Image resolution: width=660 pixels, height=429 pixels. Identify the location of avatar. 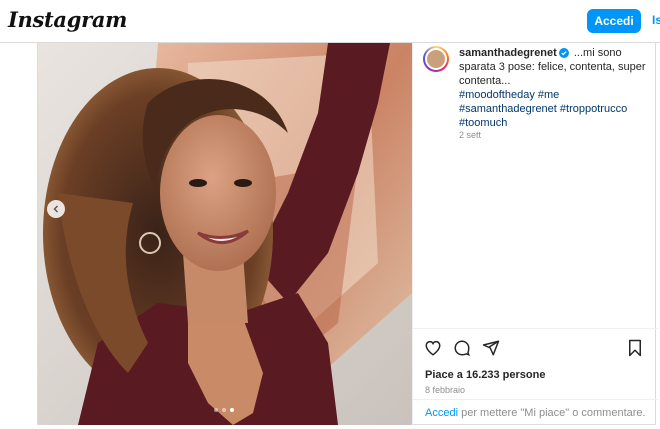
(436, 59).